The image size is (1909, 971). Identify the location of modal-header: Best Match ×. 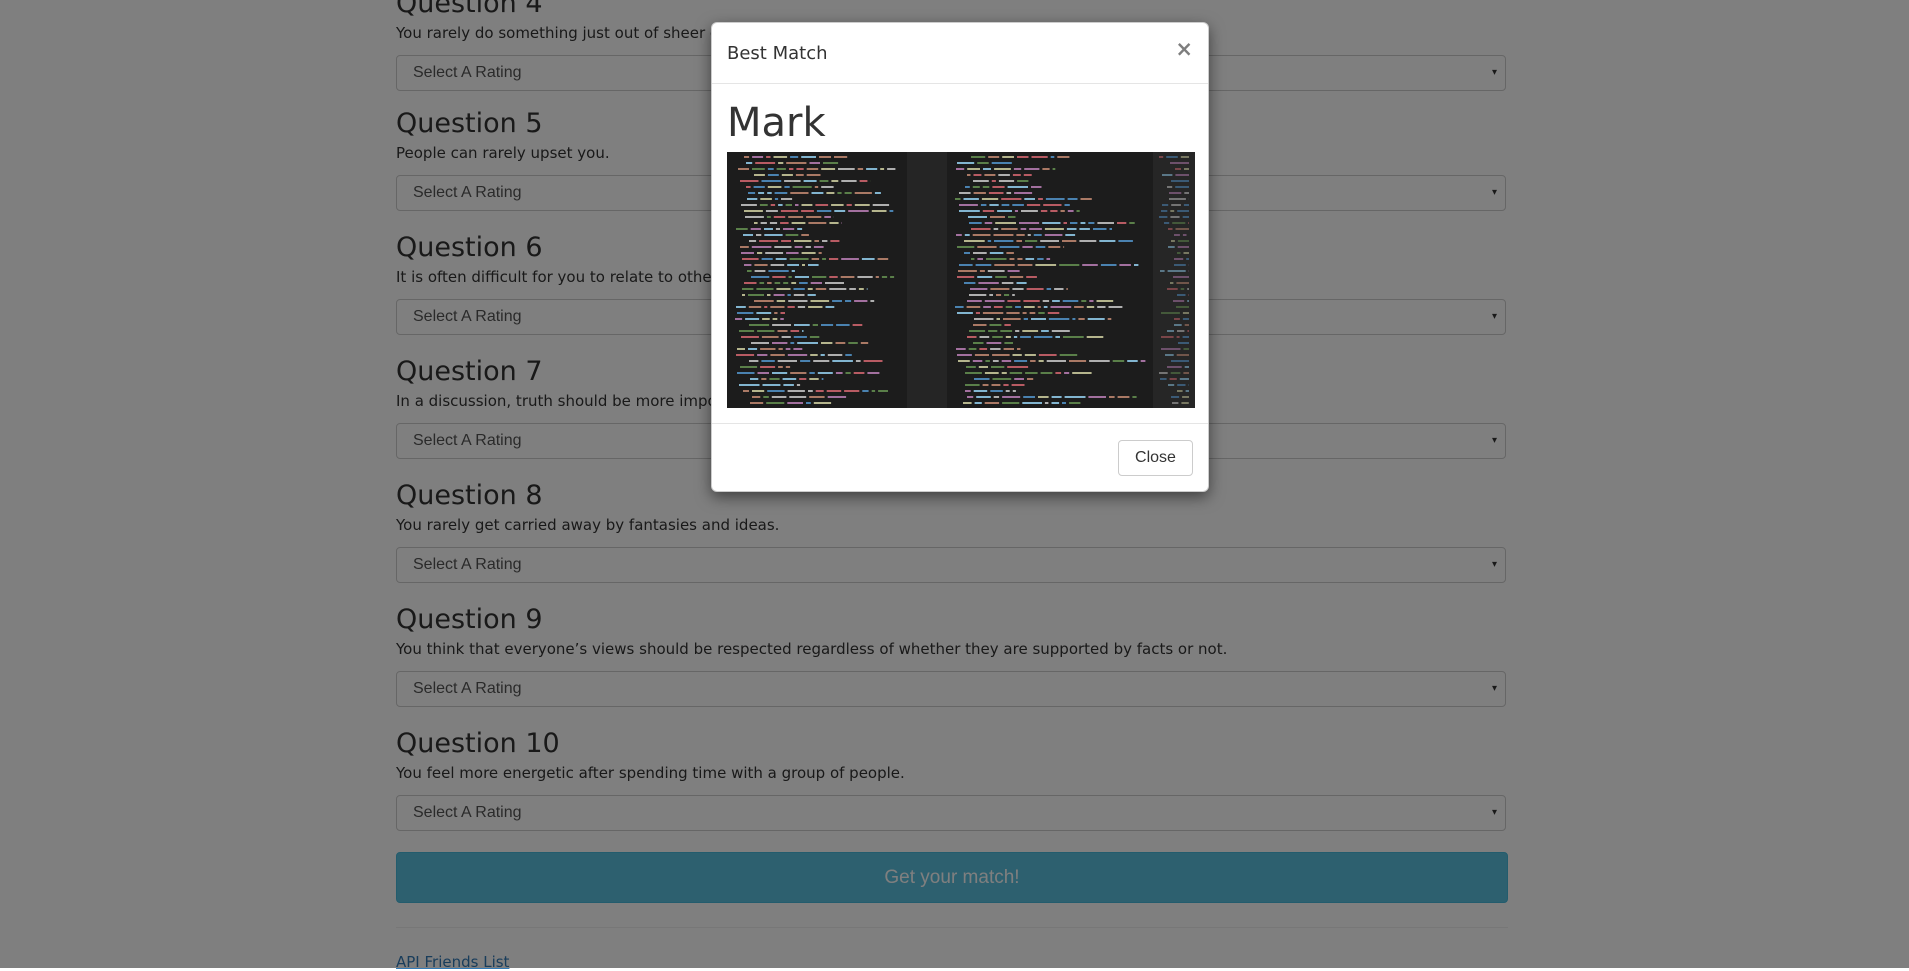
(960, 53).